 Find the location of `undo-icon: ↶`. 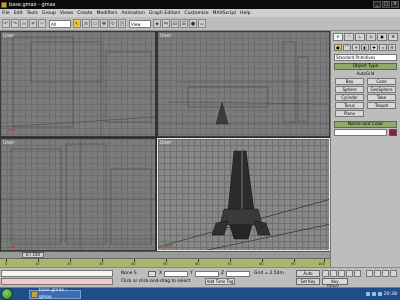

undo-icon: ↶ is located at coordinates (6, 23).